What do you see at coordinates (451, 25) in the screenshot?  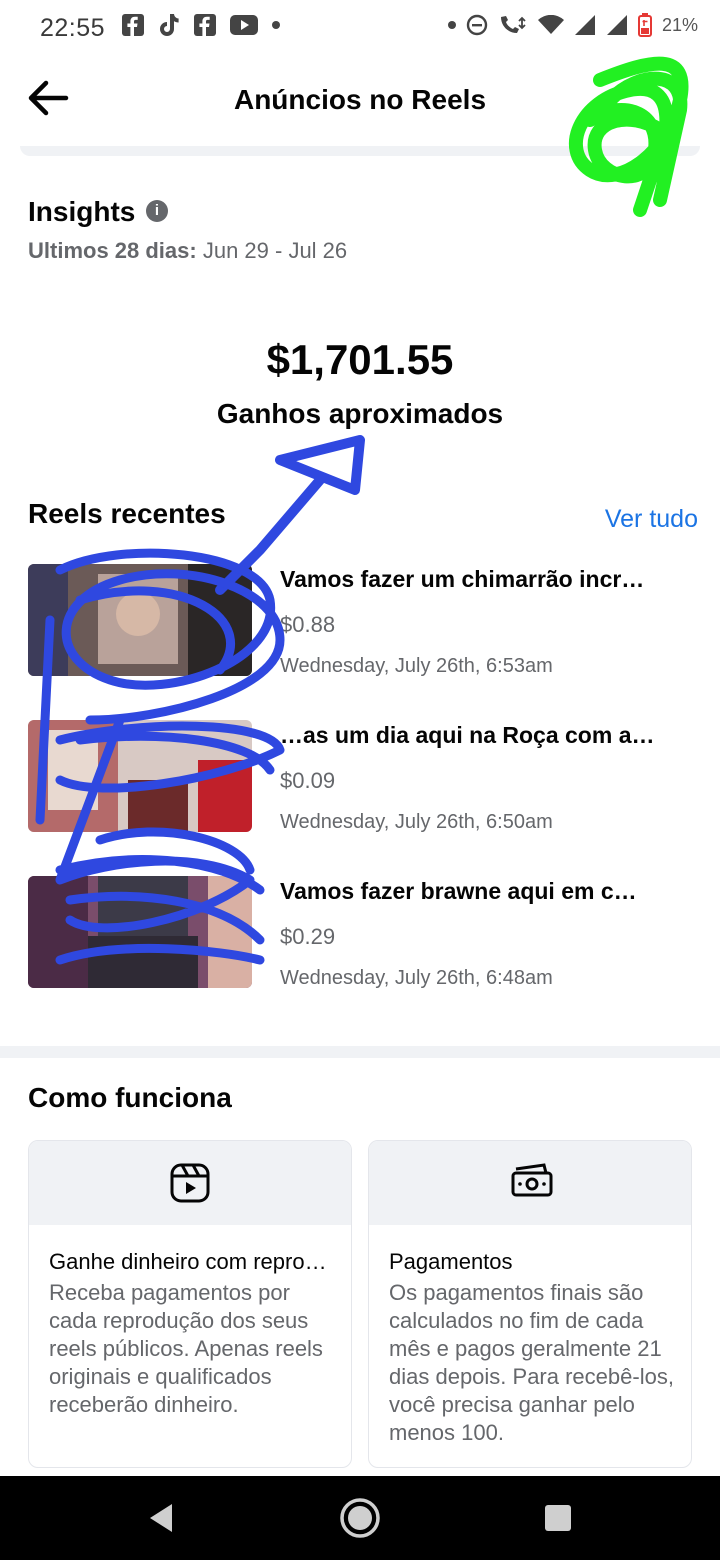 I see `notification-dot-icon` at bounding box center [451, 25].